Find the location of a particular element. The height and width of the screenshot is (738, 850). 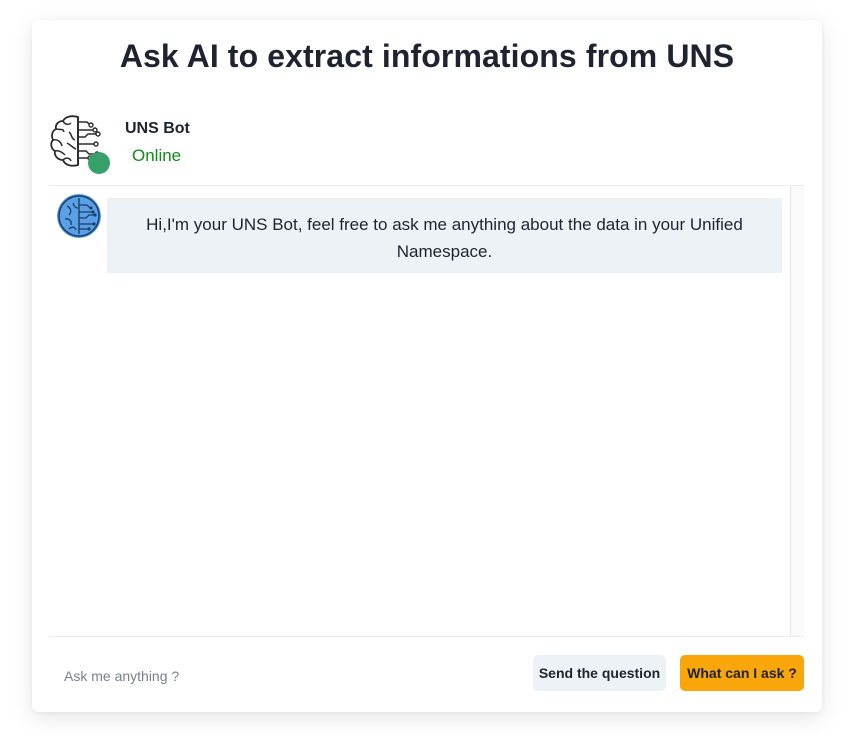

chat-footer: Send the question What can I ask ? is located at coordinates (426, 674).